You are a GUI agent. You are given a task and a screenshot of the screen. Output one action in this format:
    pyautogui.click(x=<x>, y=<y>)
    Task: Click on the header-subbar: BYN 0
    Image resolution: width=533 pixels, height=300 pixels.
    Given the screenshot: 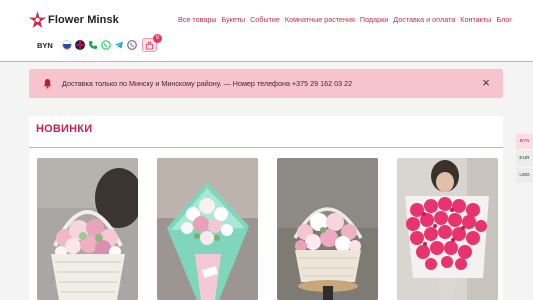 What is the action you would take?
    pyautogui.click(x=96, y=43)
    